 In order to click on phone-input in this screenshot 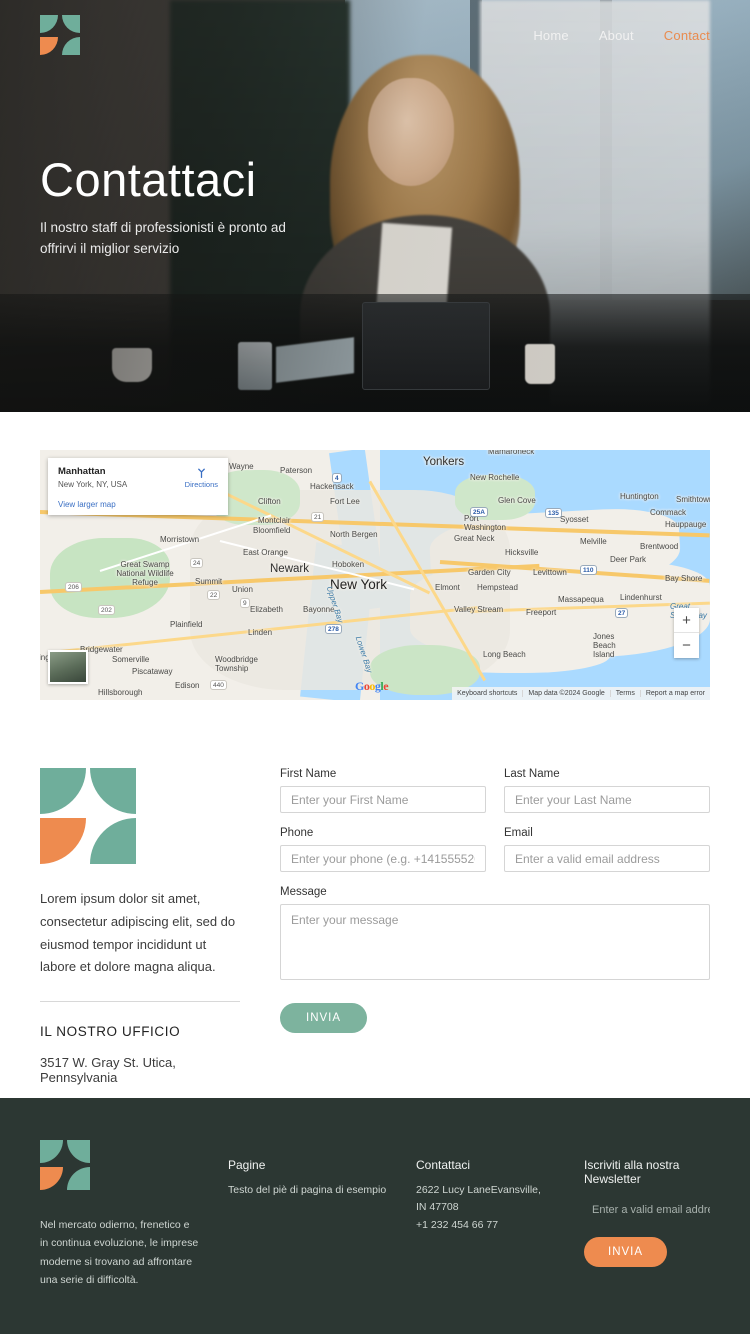, I will do `click(383, 858)`.